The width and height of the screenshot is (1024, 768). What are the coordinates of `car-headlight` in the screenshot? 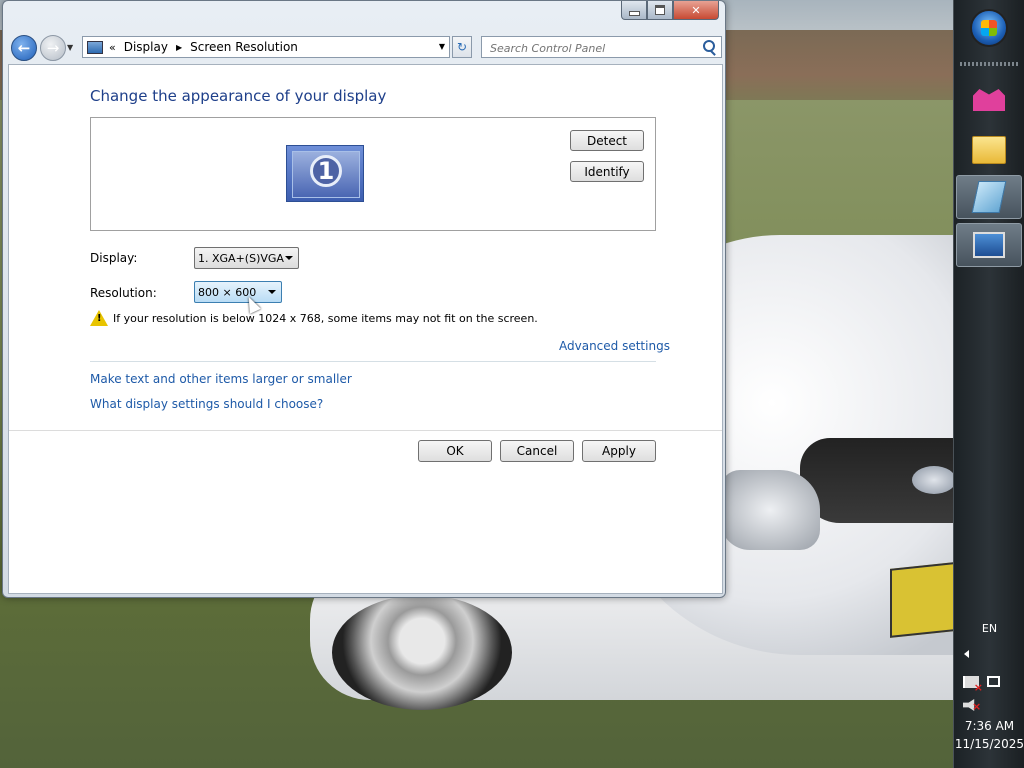 It's located at (770, 510).